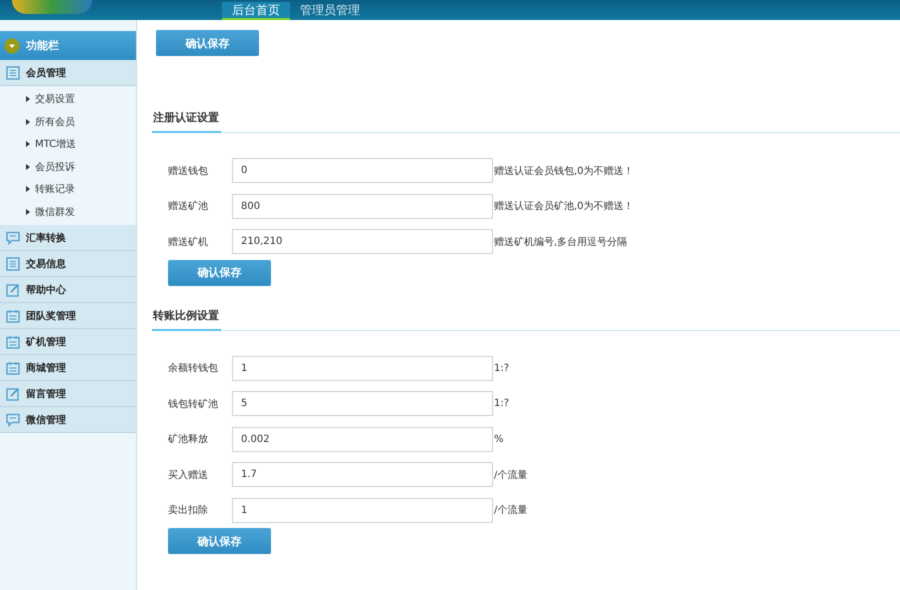 Image resolution: width=900 pixels, height=590 pixels. What do you see at coordinates (188, 511) in the screenshot?
I see `field-label: 卖出扣除` at bounding box center [188, 511].